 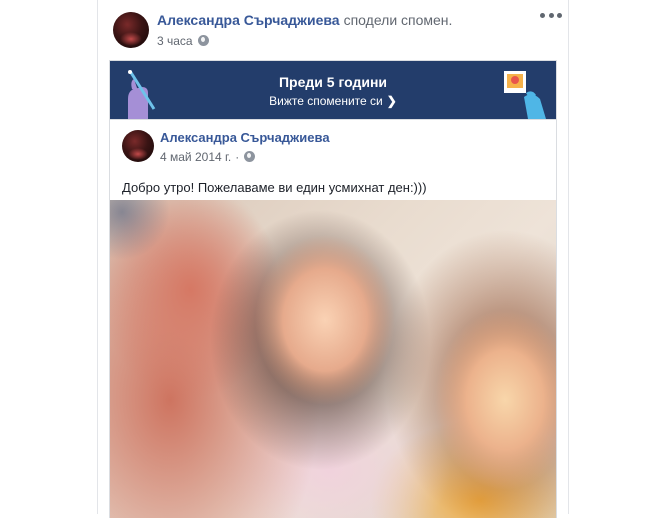 I want to click on see-memories-link: Вижте спомените си ❯, so click(x=333, y=101).